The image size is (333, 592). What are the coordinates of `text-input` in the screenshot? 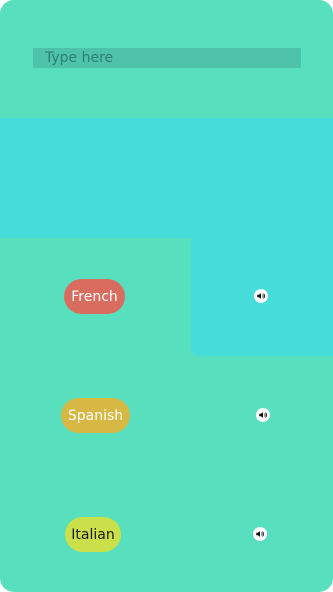 It's located at (167, 58).